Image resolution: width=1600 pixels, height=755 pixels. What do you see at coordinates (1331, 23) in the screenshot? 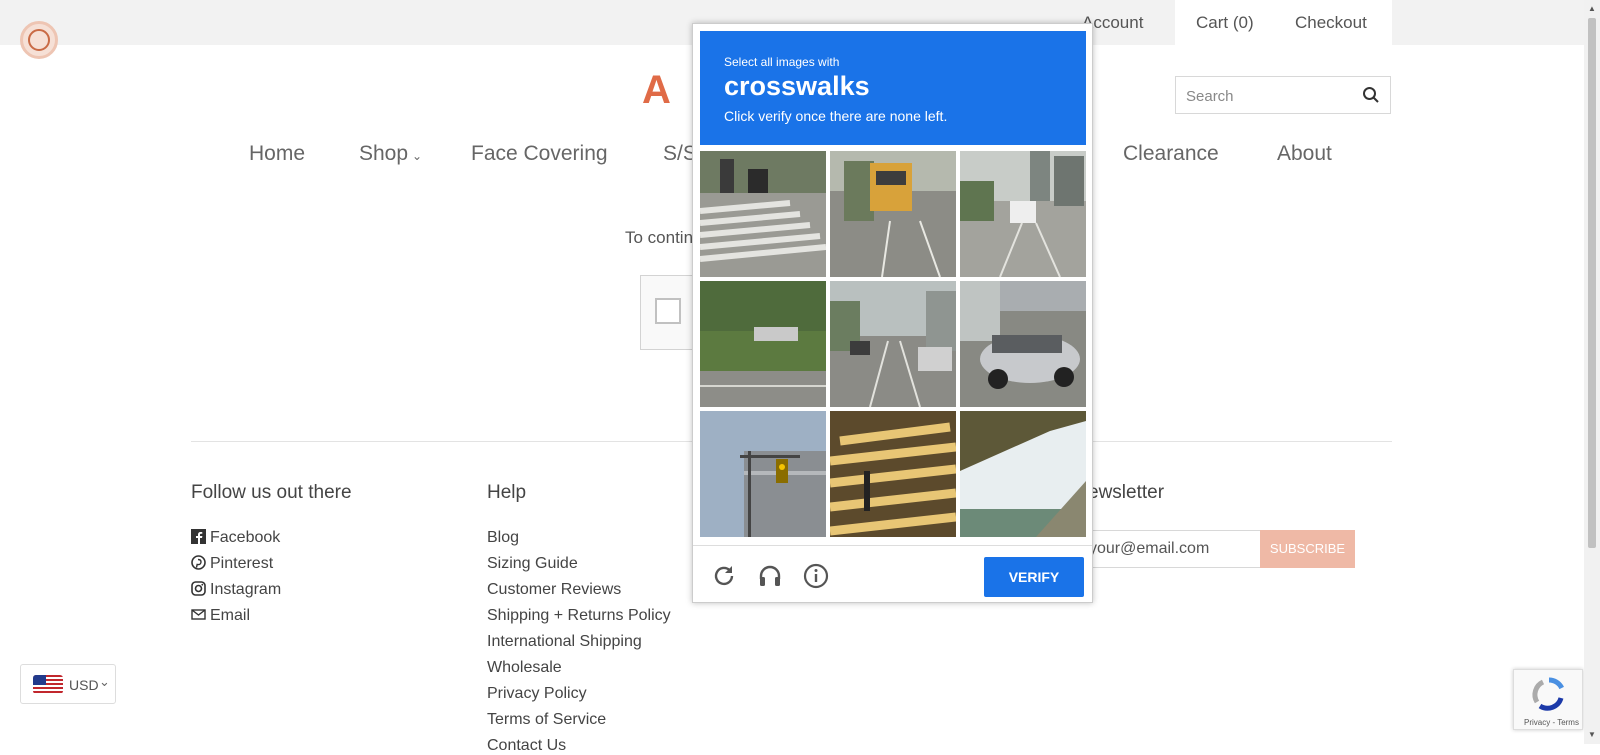
I see `checkout-link: Checkout` at bounding box center [1331, 23].